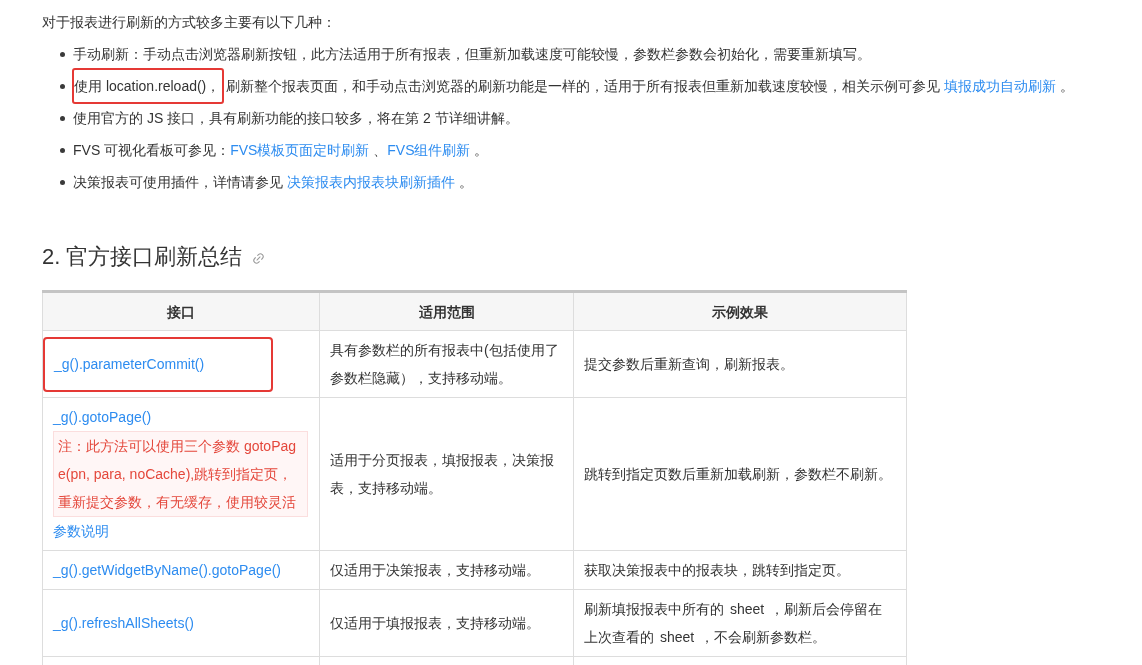 Image resolution: width=1142 pixels, height=665 pixels. What do you see at coordinates (102, 417) in the screenshot?
I see `api-link: _g().gotoPage()` at bounding box center [102, 417].